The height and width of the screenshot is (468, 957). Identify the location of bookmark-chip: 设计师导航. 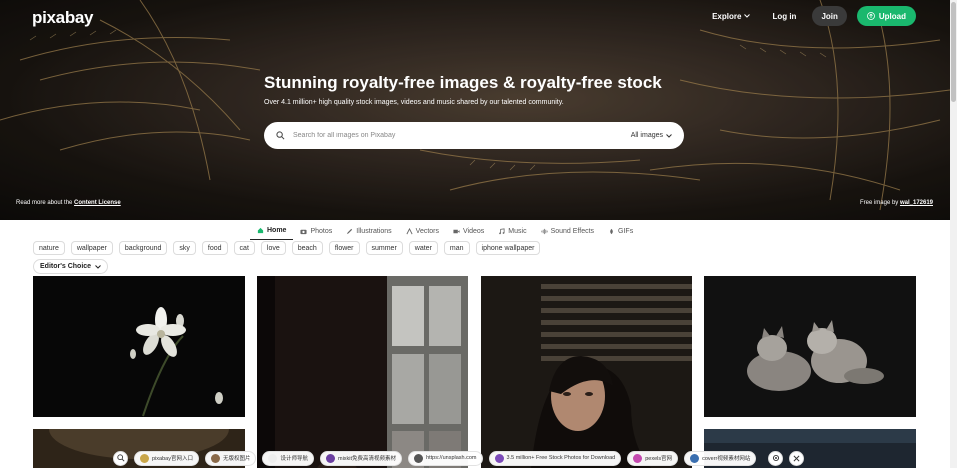
(288, 458).